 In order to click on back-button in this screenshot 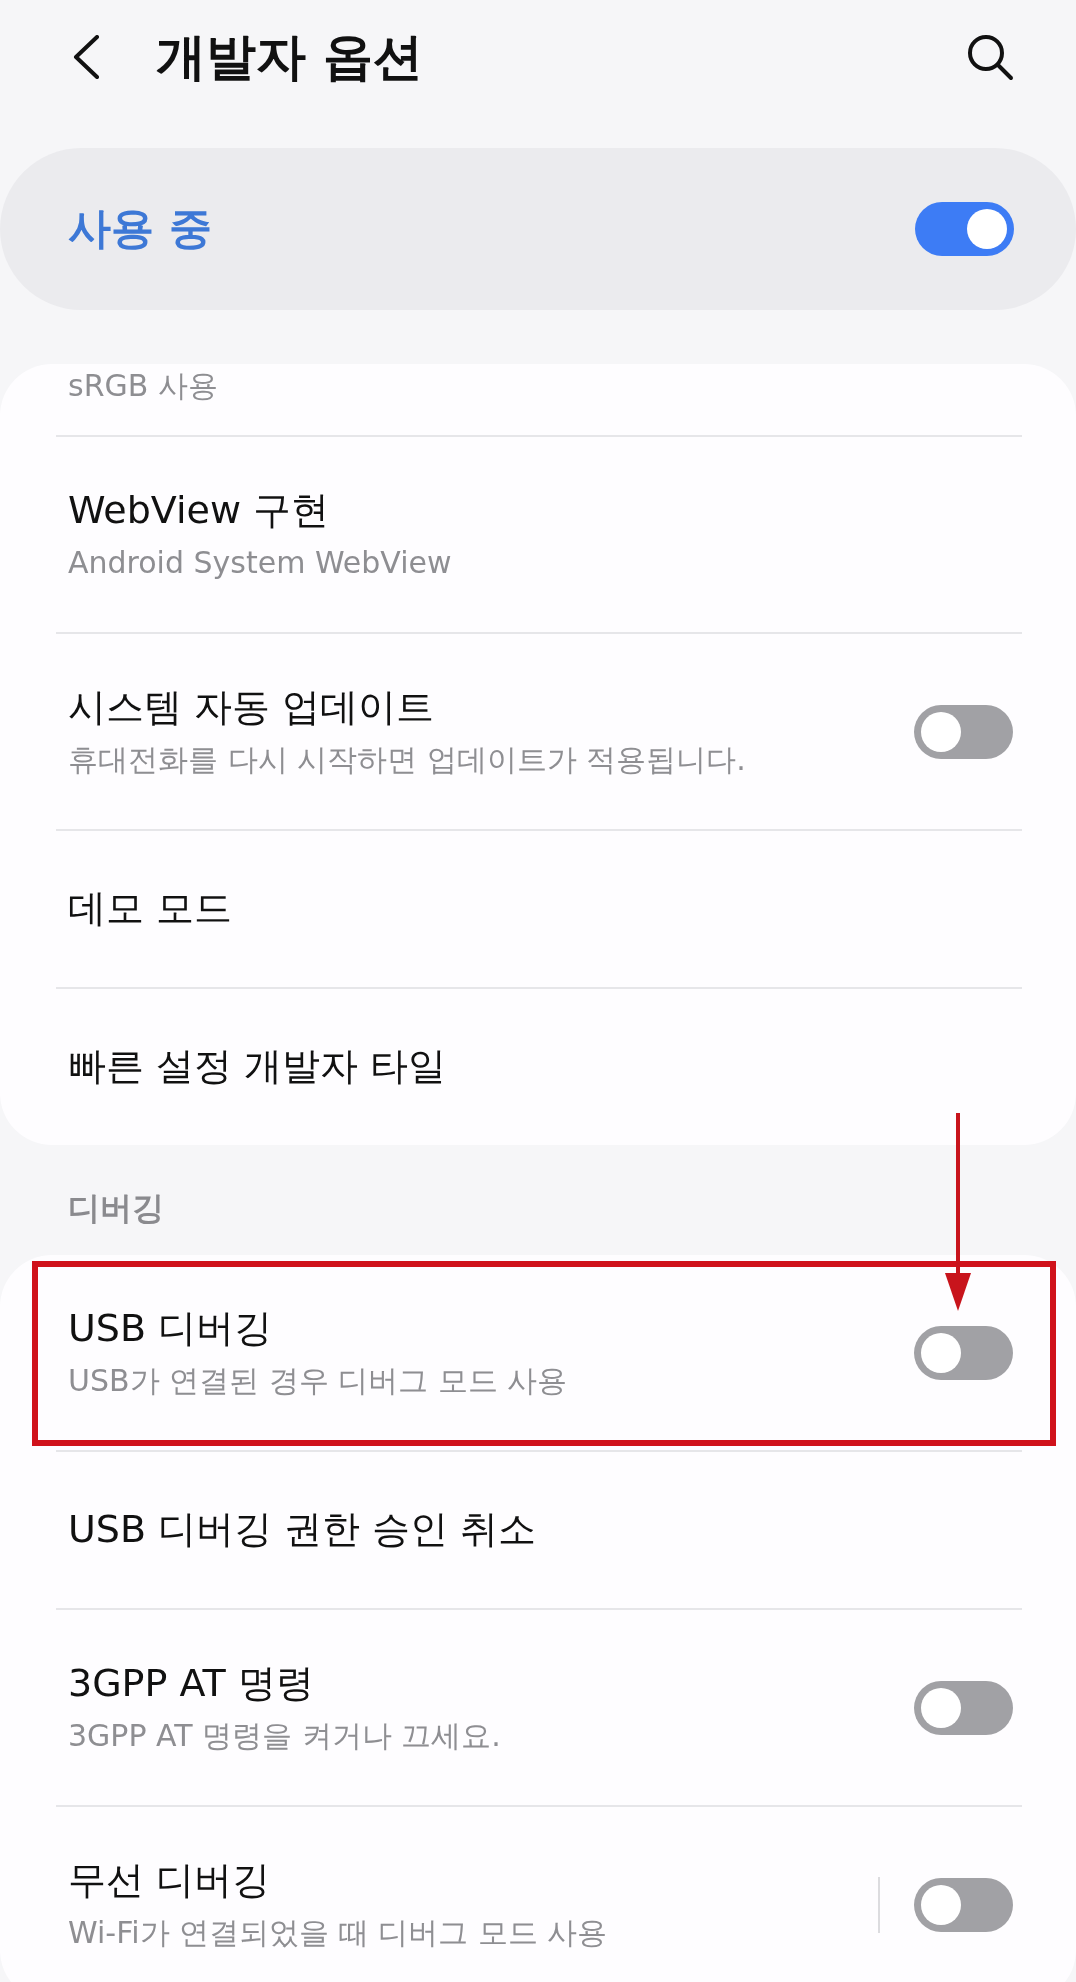, I will do `click(86, 57)`.